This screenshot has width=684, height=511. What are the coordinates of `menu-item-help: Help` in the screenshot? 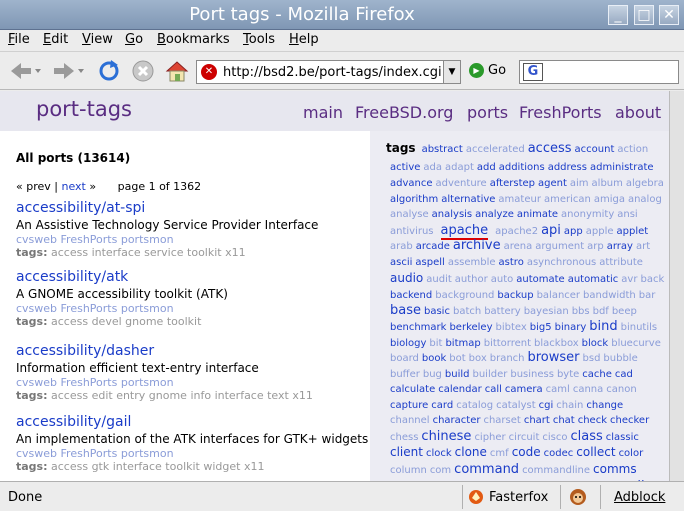 It's located at (304, 39).